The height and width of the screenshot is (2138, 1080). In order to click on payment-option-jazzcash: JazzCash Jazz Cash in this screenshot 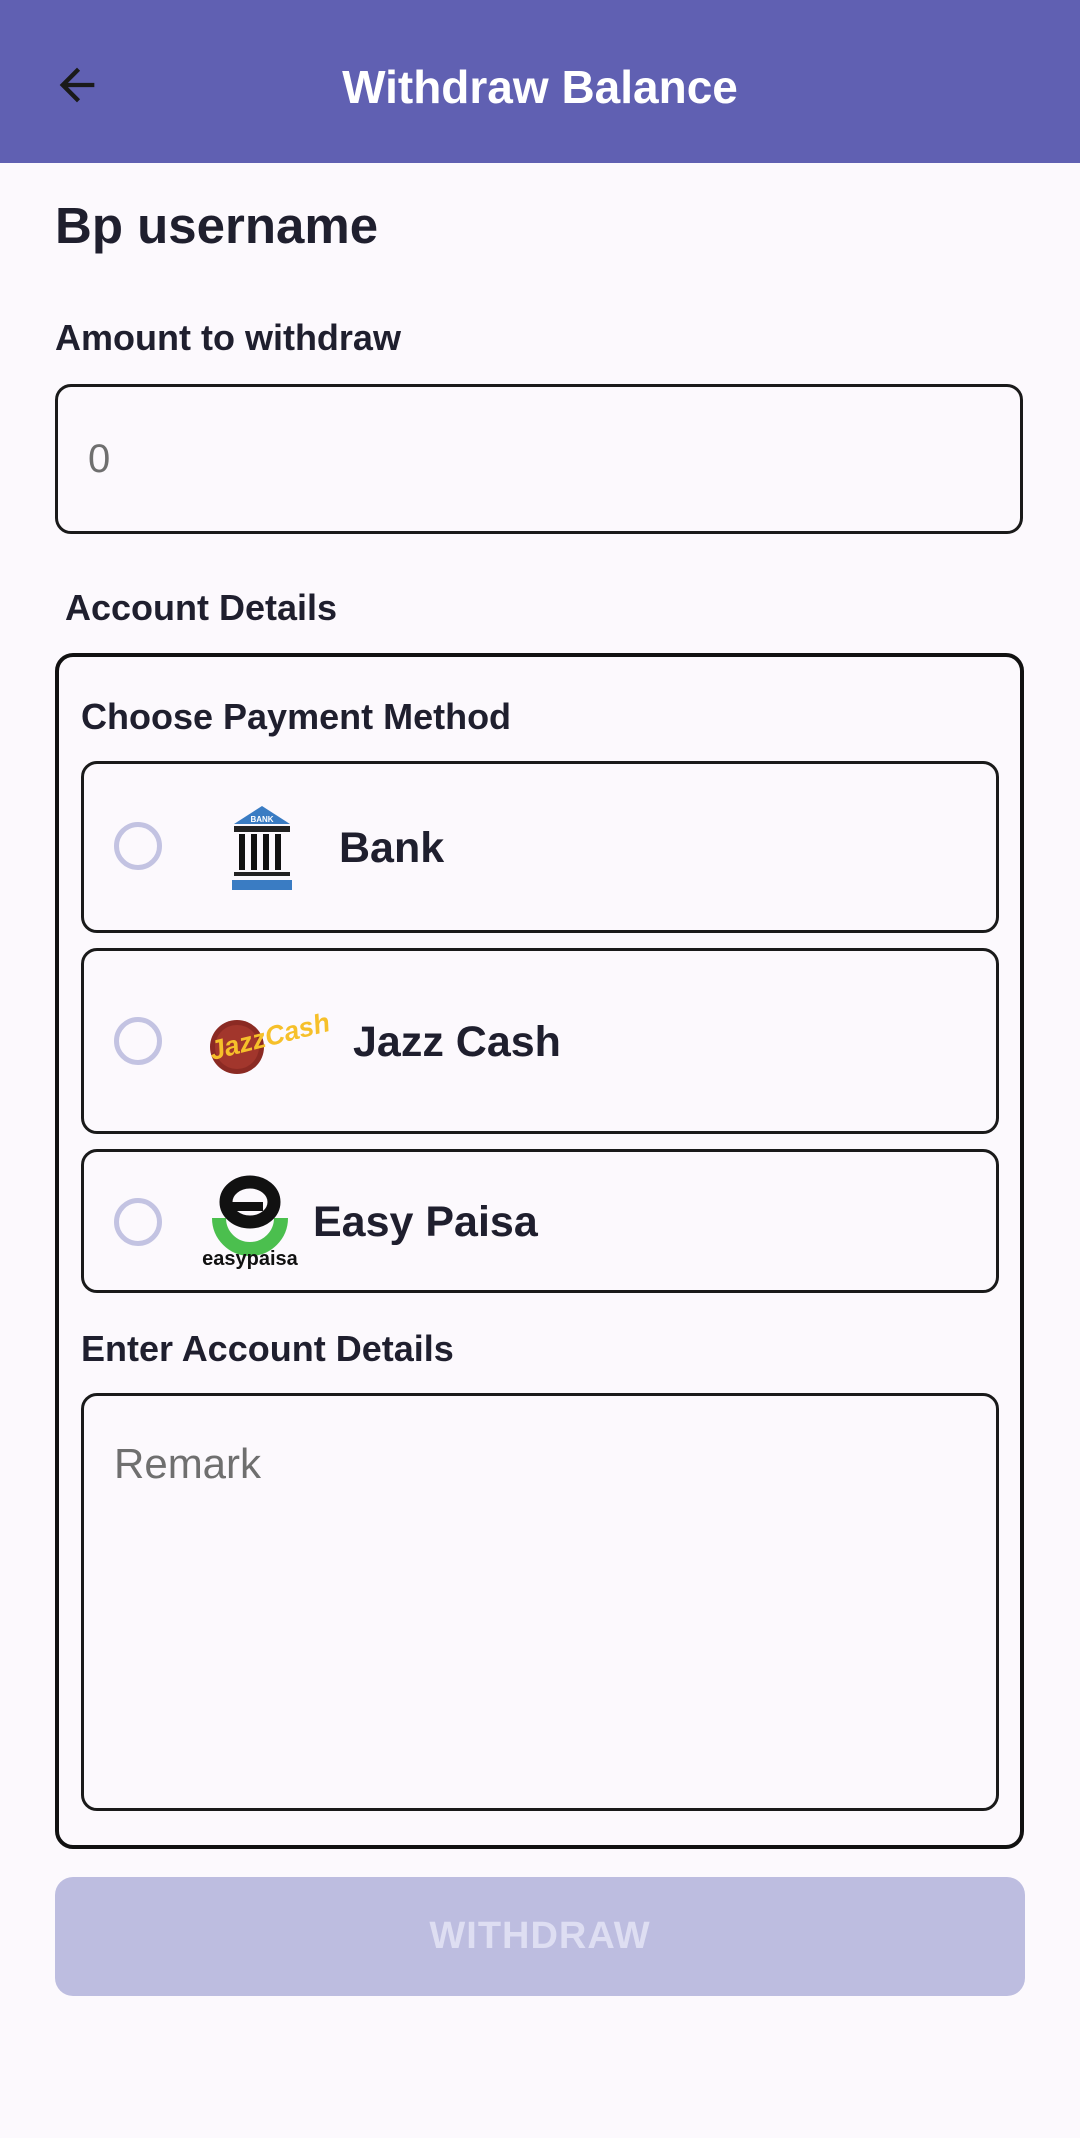, I will do `click(540, 1041)`.